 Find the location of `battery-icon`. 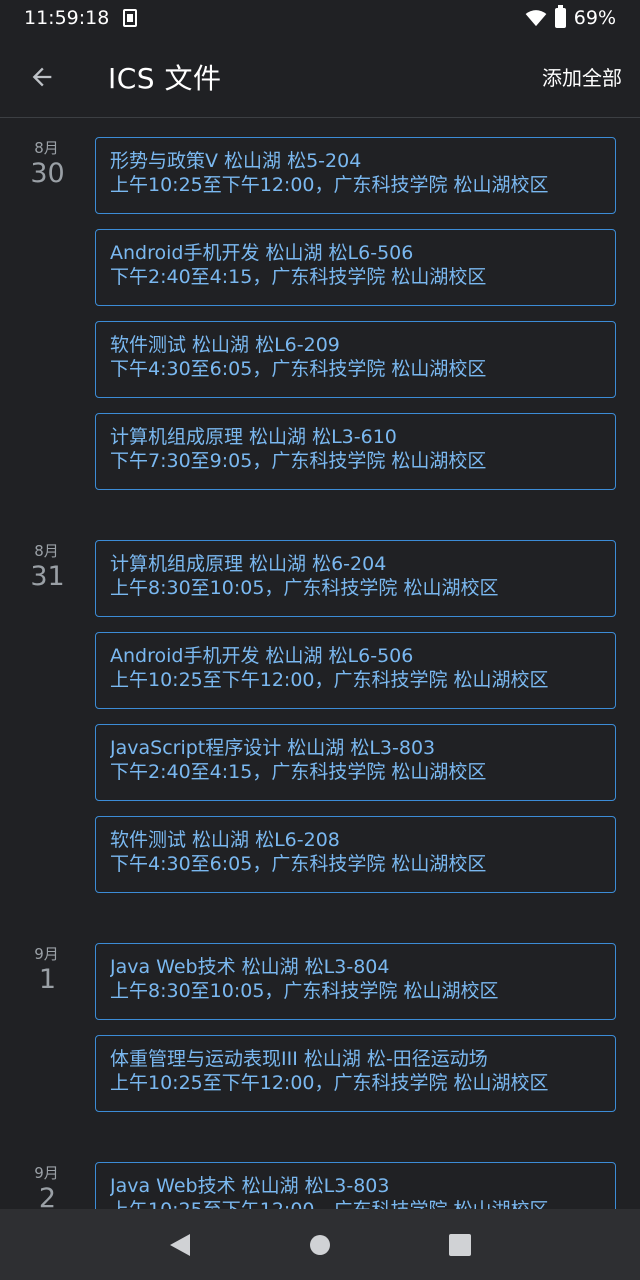

battery-icon is located at coordinates (560, 16).